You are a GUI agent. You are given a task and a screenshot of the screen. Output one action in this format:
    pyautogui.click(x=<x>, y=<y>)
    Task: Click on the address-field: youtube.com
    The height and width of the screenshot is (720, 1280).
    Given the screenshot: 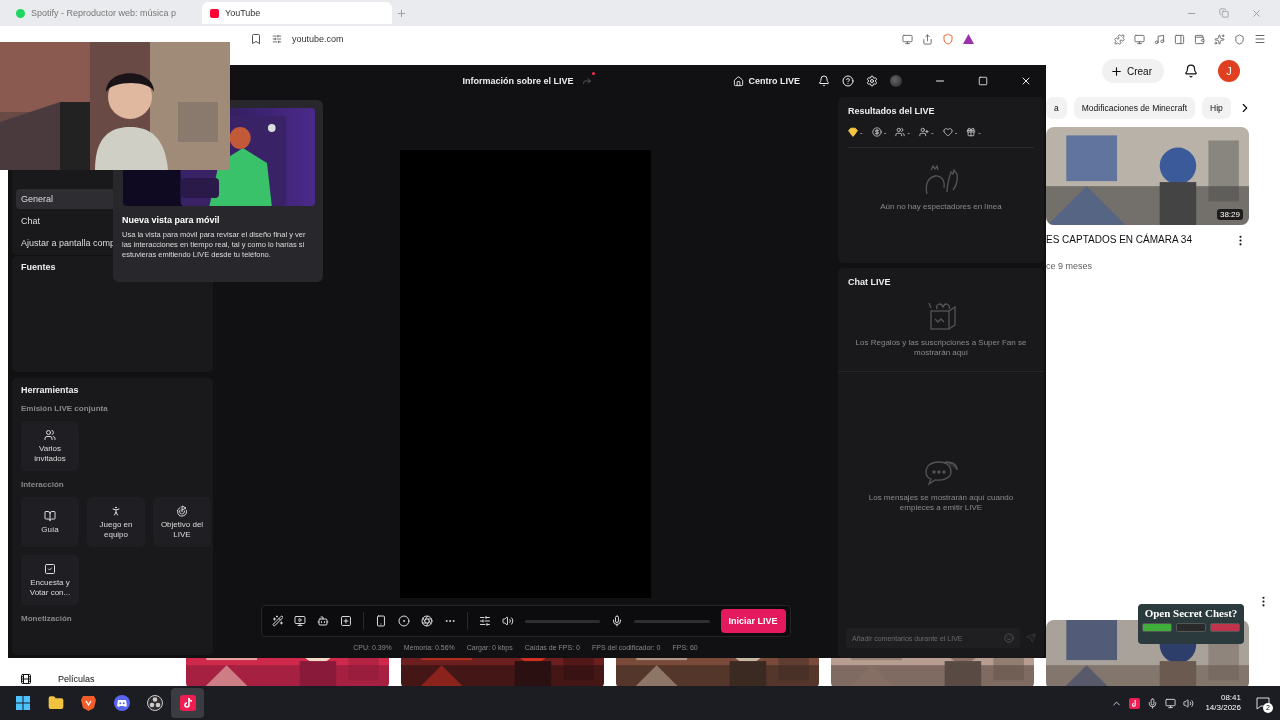 What is the action you would take?
    pyautogui.click(x=592, y=39)
    